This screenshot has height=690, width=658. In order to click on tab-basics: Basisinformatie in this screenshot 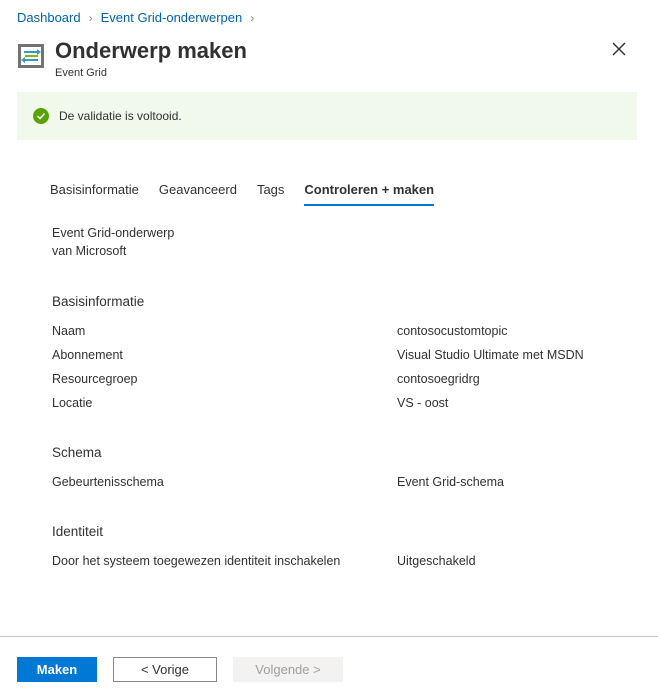, I will do `click(94, 194)`.